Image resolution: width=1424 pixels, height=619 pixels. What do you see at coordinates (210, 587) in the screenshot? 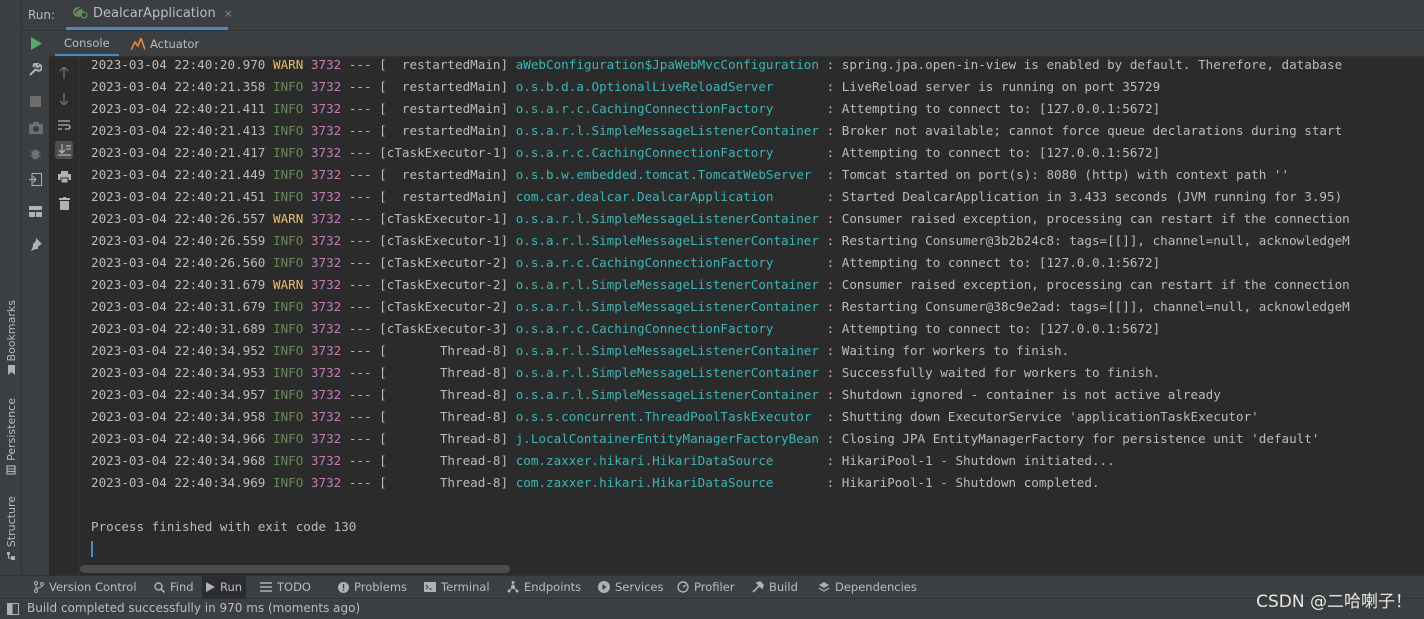
I see `play-icon` at bounding box center [210, 587].